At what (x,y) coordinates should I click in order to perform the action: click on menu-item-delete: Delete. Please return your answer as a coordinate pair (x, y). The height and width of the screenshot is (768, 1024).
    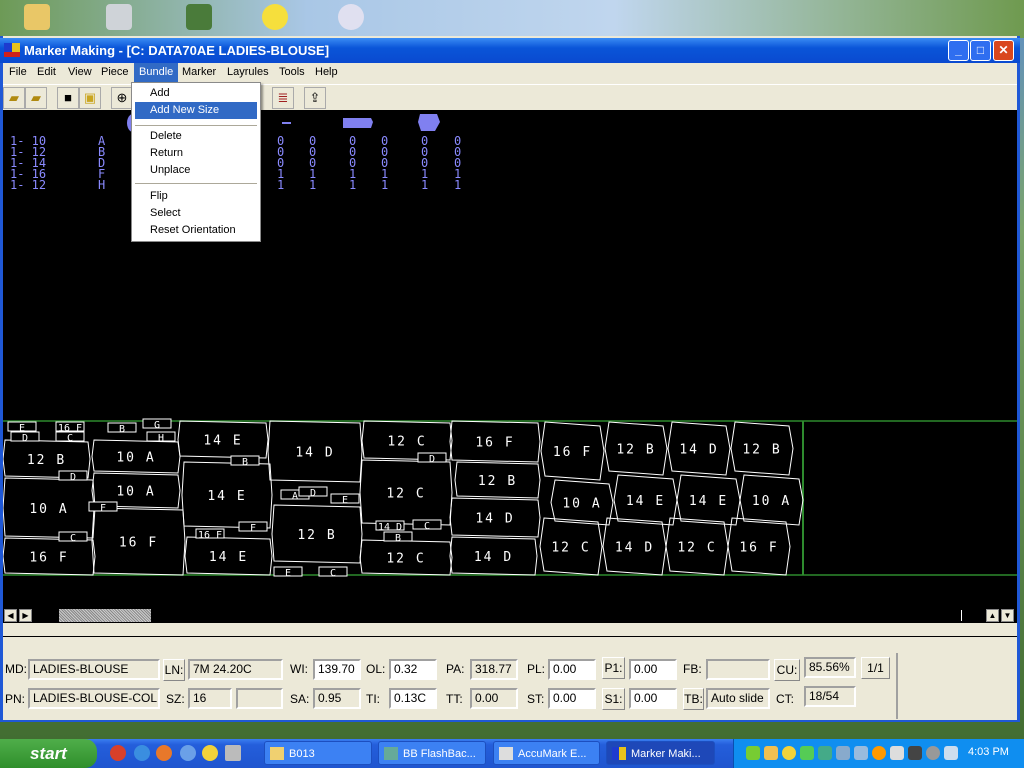
    Looking at the image, I should click on (196, 136).